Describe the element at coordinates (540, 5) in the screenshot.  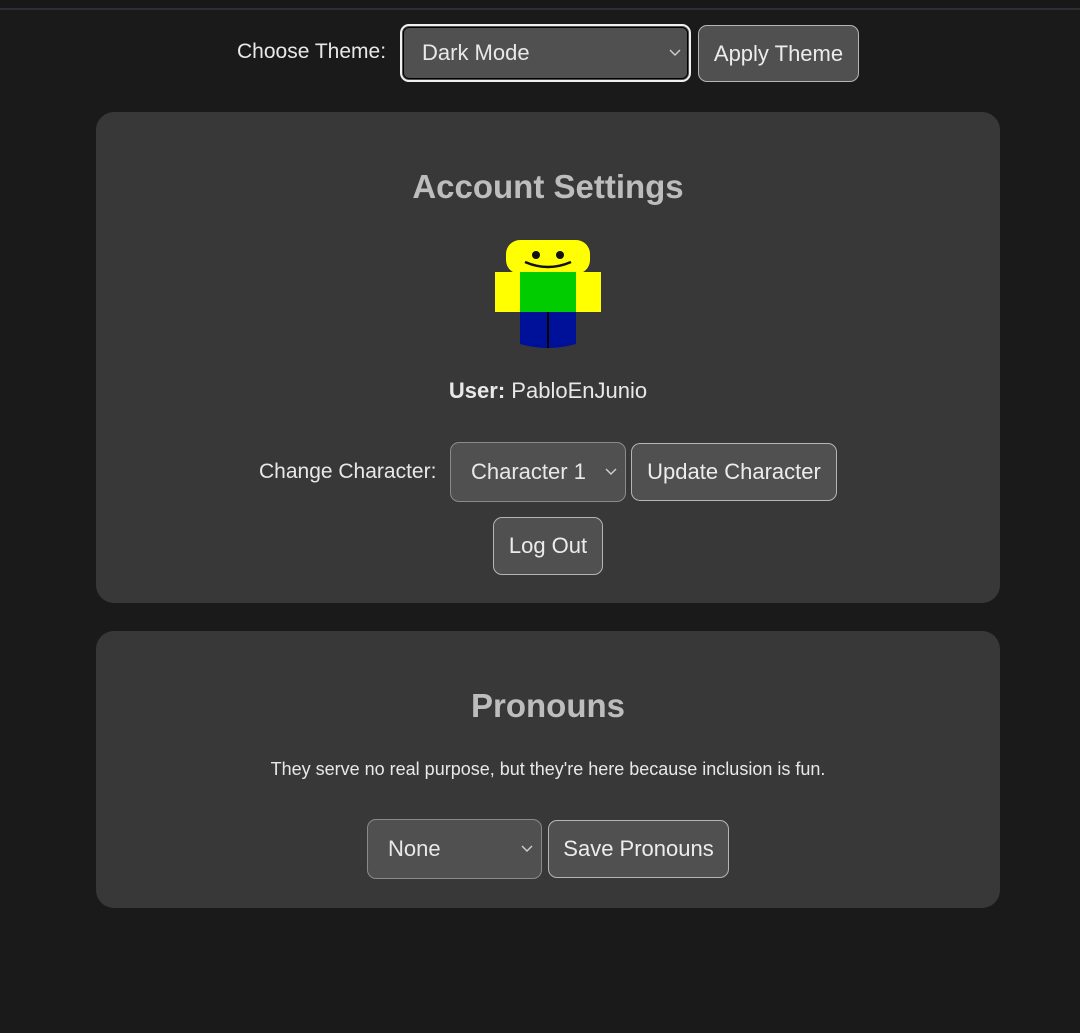
I see `top-border` at that location.